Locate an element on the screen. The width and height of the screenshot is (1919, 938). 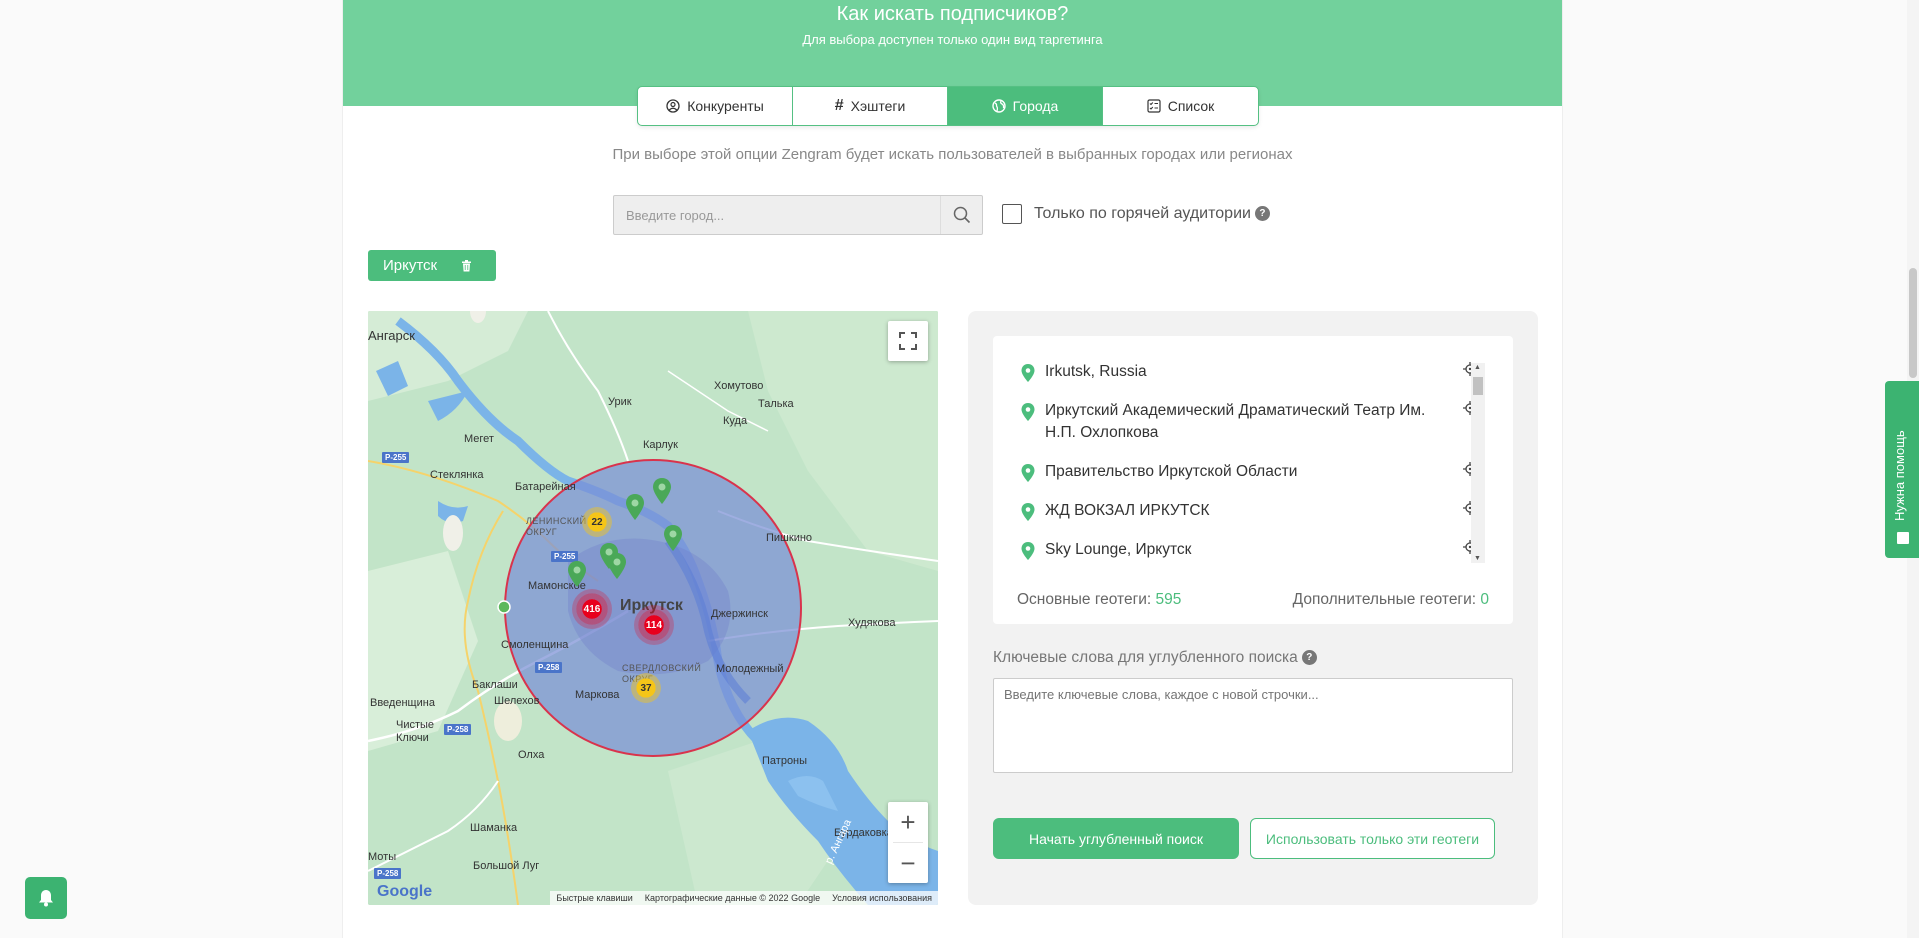
main-geotags-count: 595 is located at coordinates (1168, 599).